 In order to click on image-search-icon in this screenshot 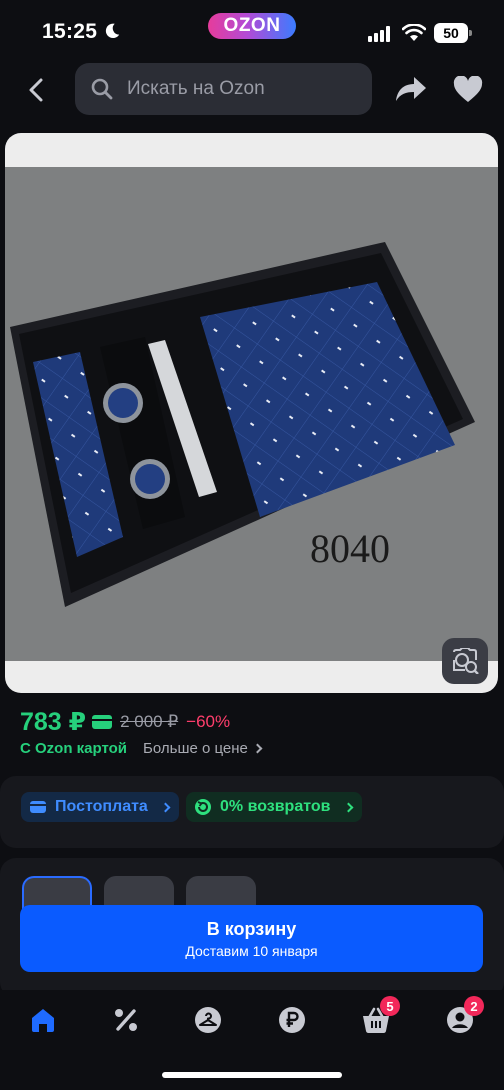, I will do `click(466, 661)`.